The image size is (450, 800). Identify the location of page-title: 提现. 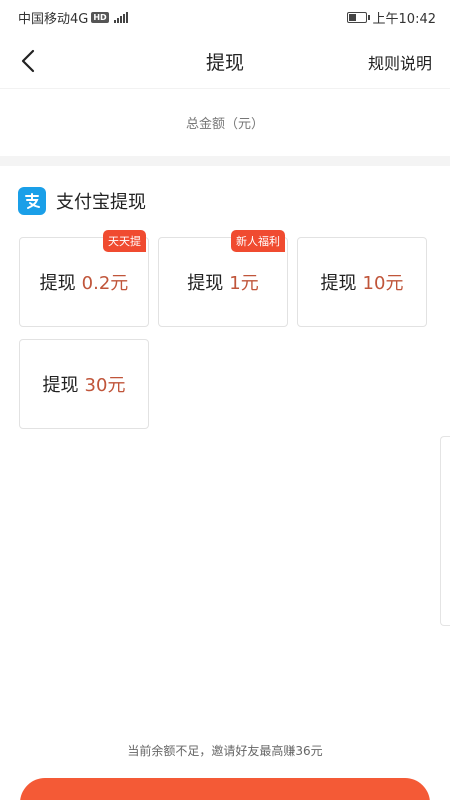
(224, 62).